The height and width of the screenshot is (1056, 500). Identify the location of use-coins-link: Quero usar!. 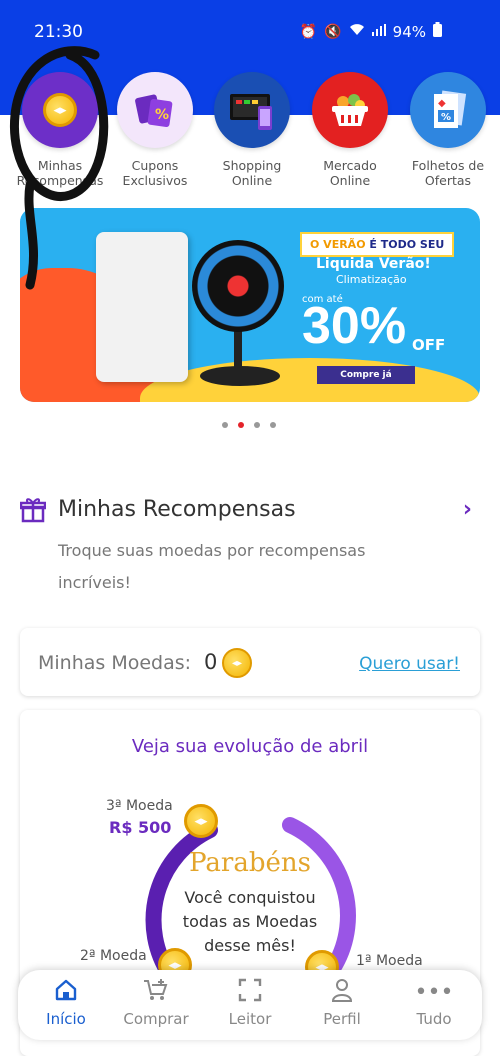
(409, 664).